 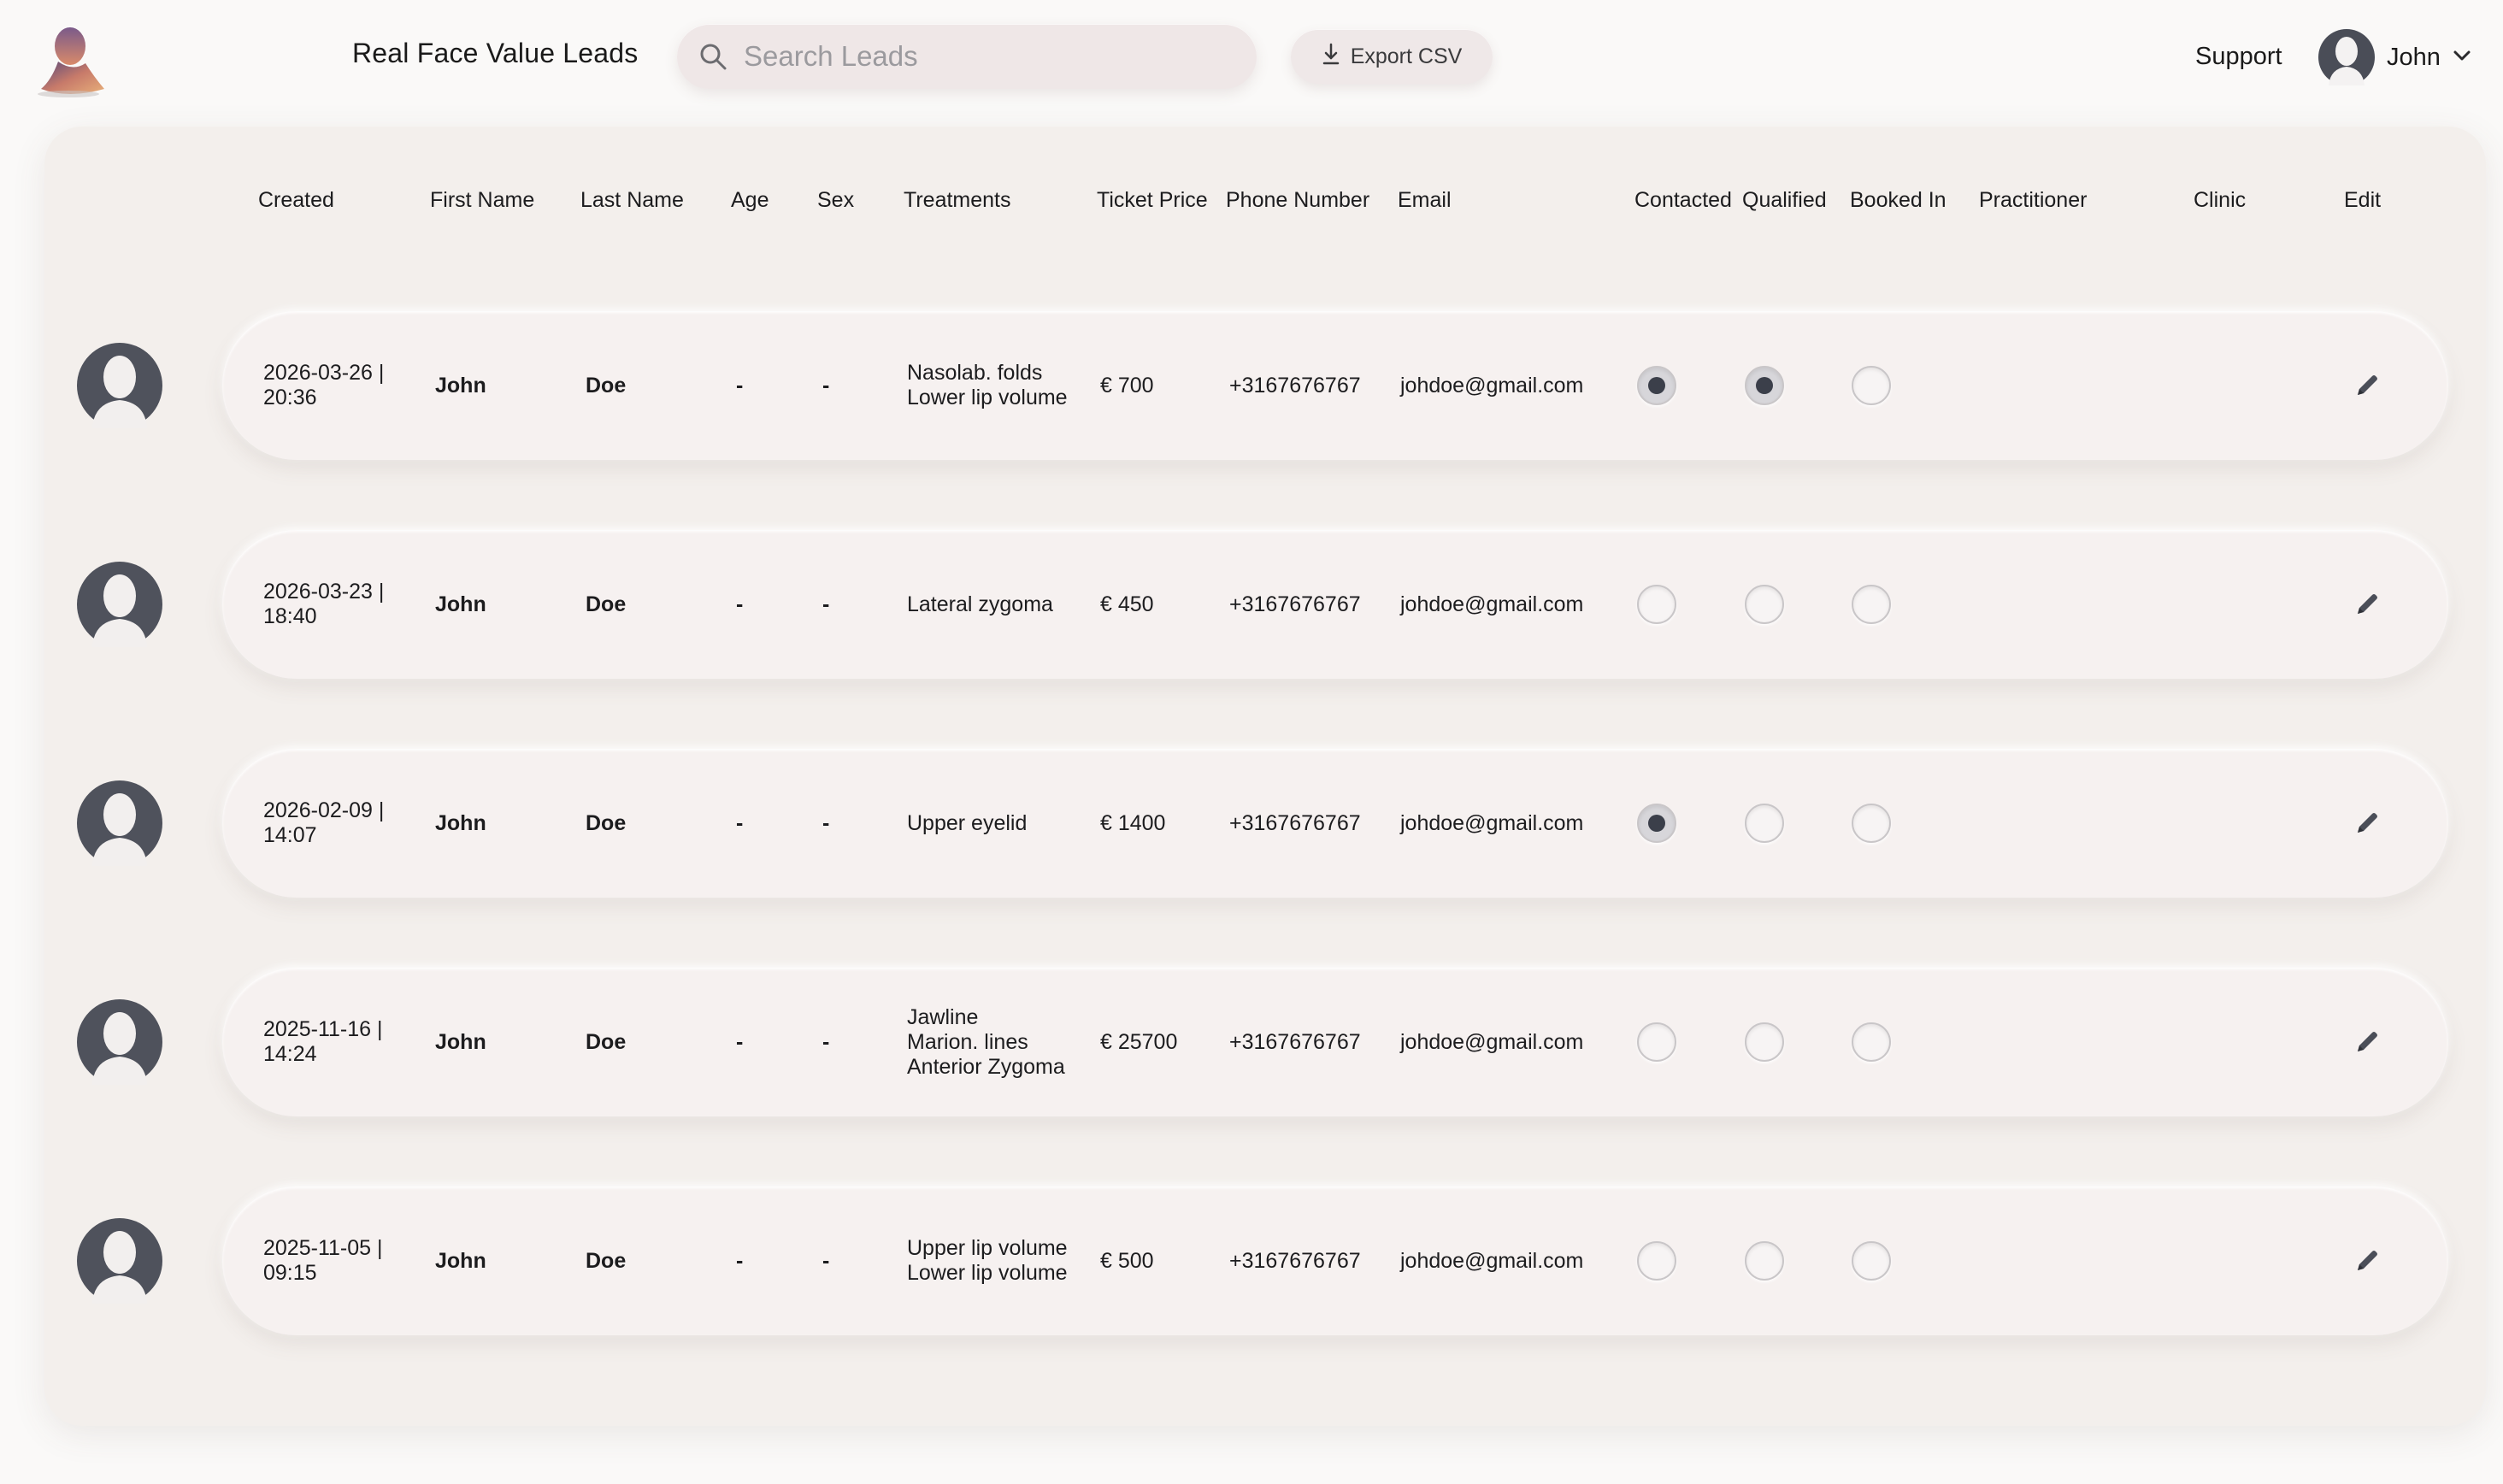 I want to click on treatment-item: Nasolab. folds, so click(x=975, y=373).